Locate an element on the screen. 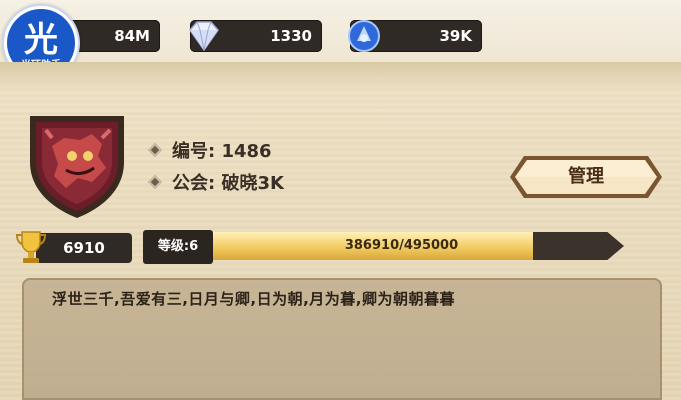 The height and width of the screenshot is (400, 681). xp-progress-bar: 386910/495000 is located at coordinates (416, 246).